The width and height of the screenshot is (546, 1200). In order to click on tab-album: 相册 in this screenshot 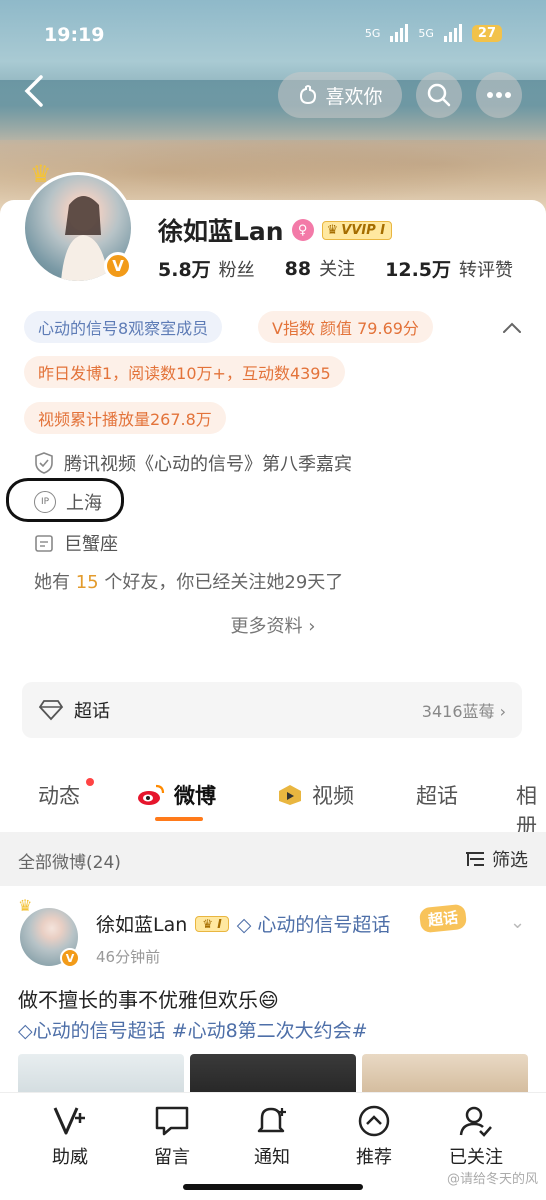, I will do `click(531, 810)`.